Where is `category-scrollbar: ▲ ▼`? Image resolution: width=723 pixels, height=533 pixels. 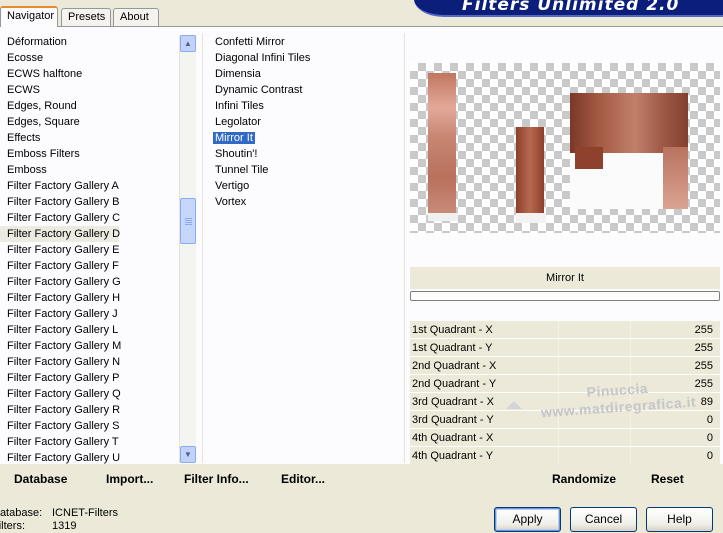 category-scrollbar: ▲ ▼ is located at coordinates (187, 249).